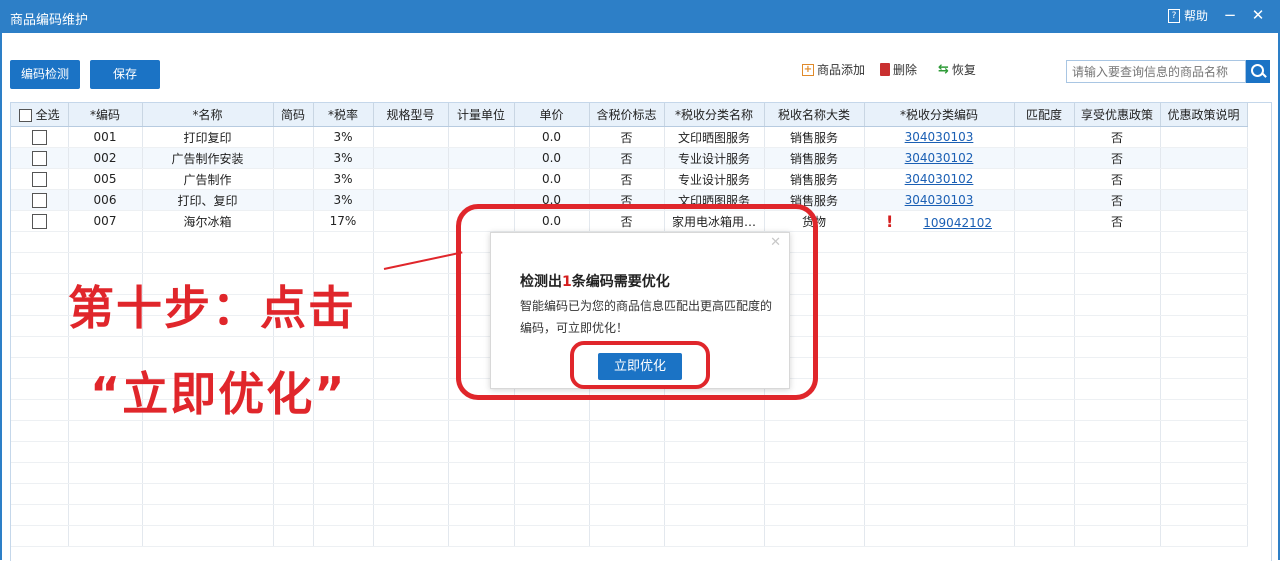  What do you see at coordinates (481, 115) in the screenshot?
I see `column-header: 计量单位` at bounding box center [481, 115].